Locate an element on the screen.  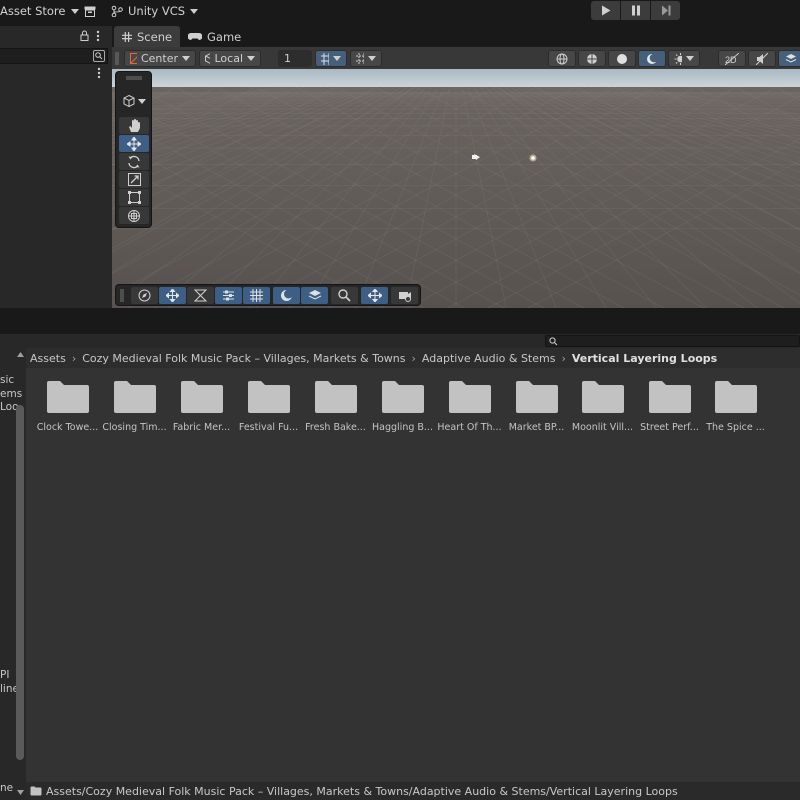
mode-2d-icon: 2D is located at coordinates (732, 58).